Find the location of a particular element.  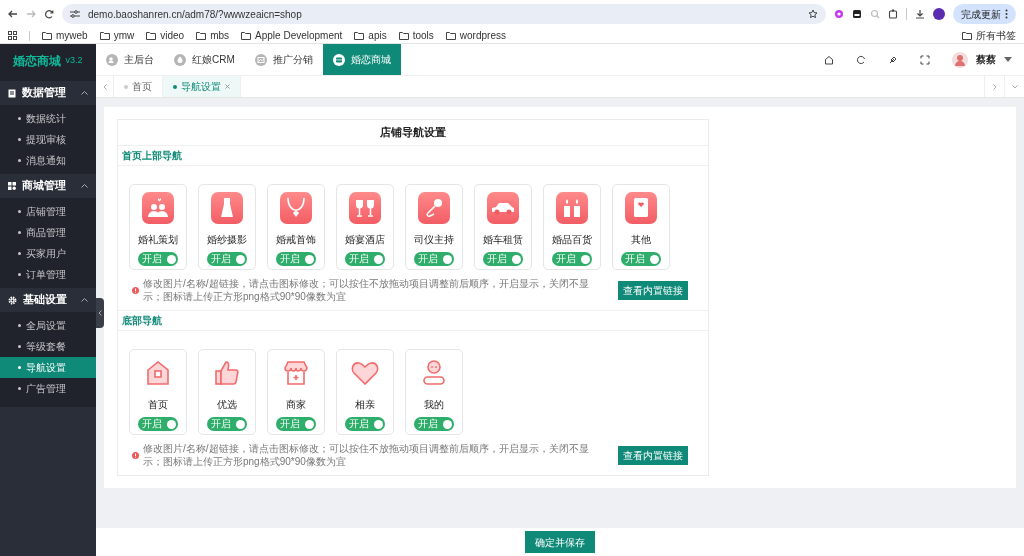

more-icon is located at coordinates (1006, 14).